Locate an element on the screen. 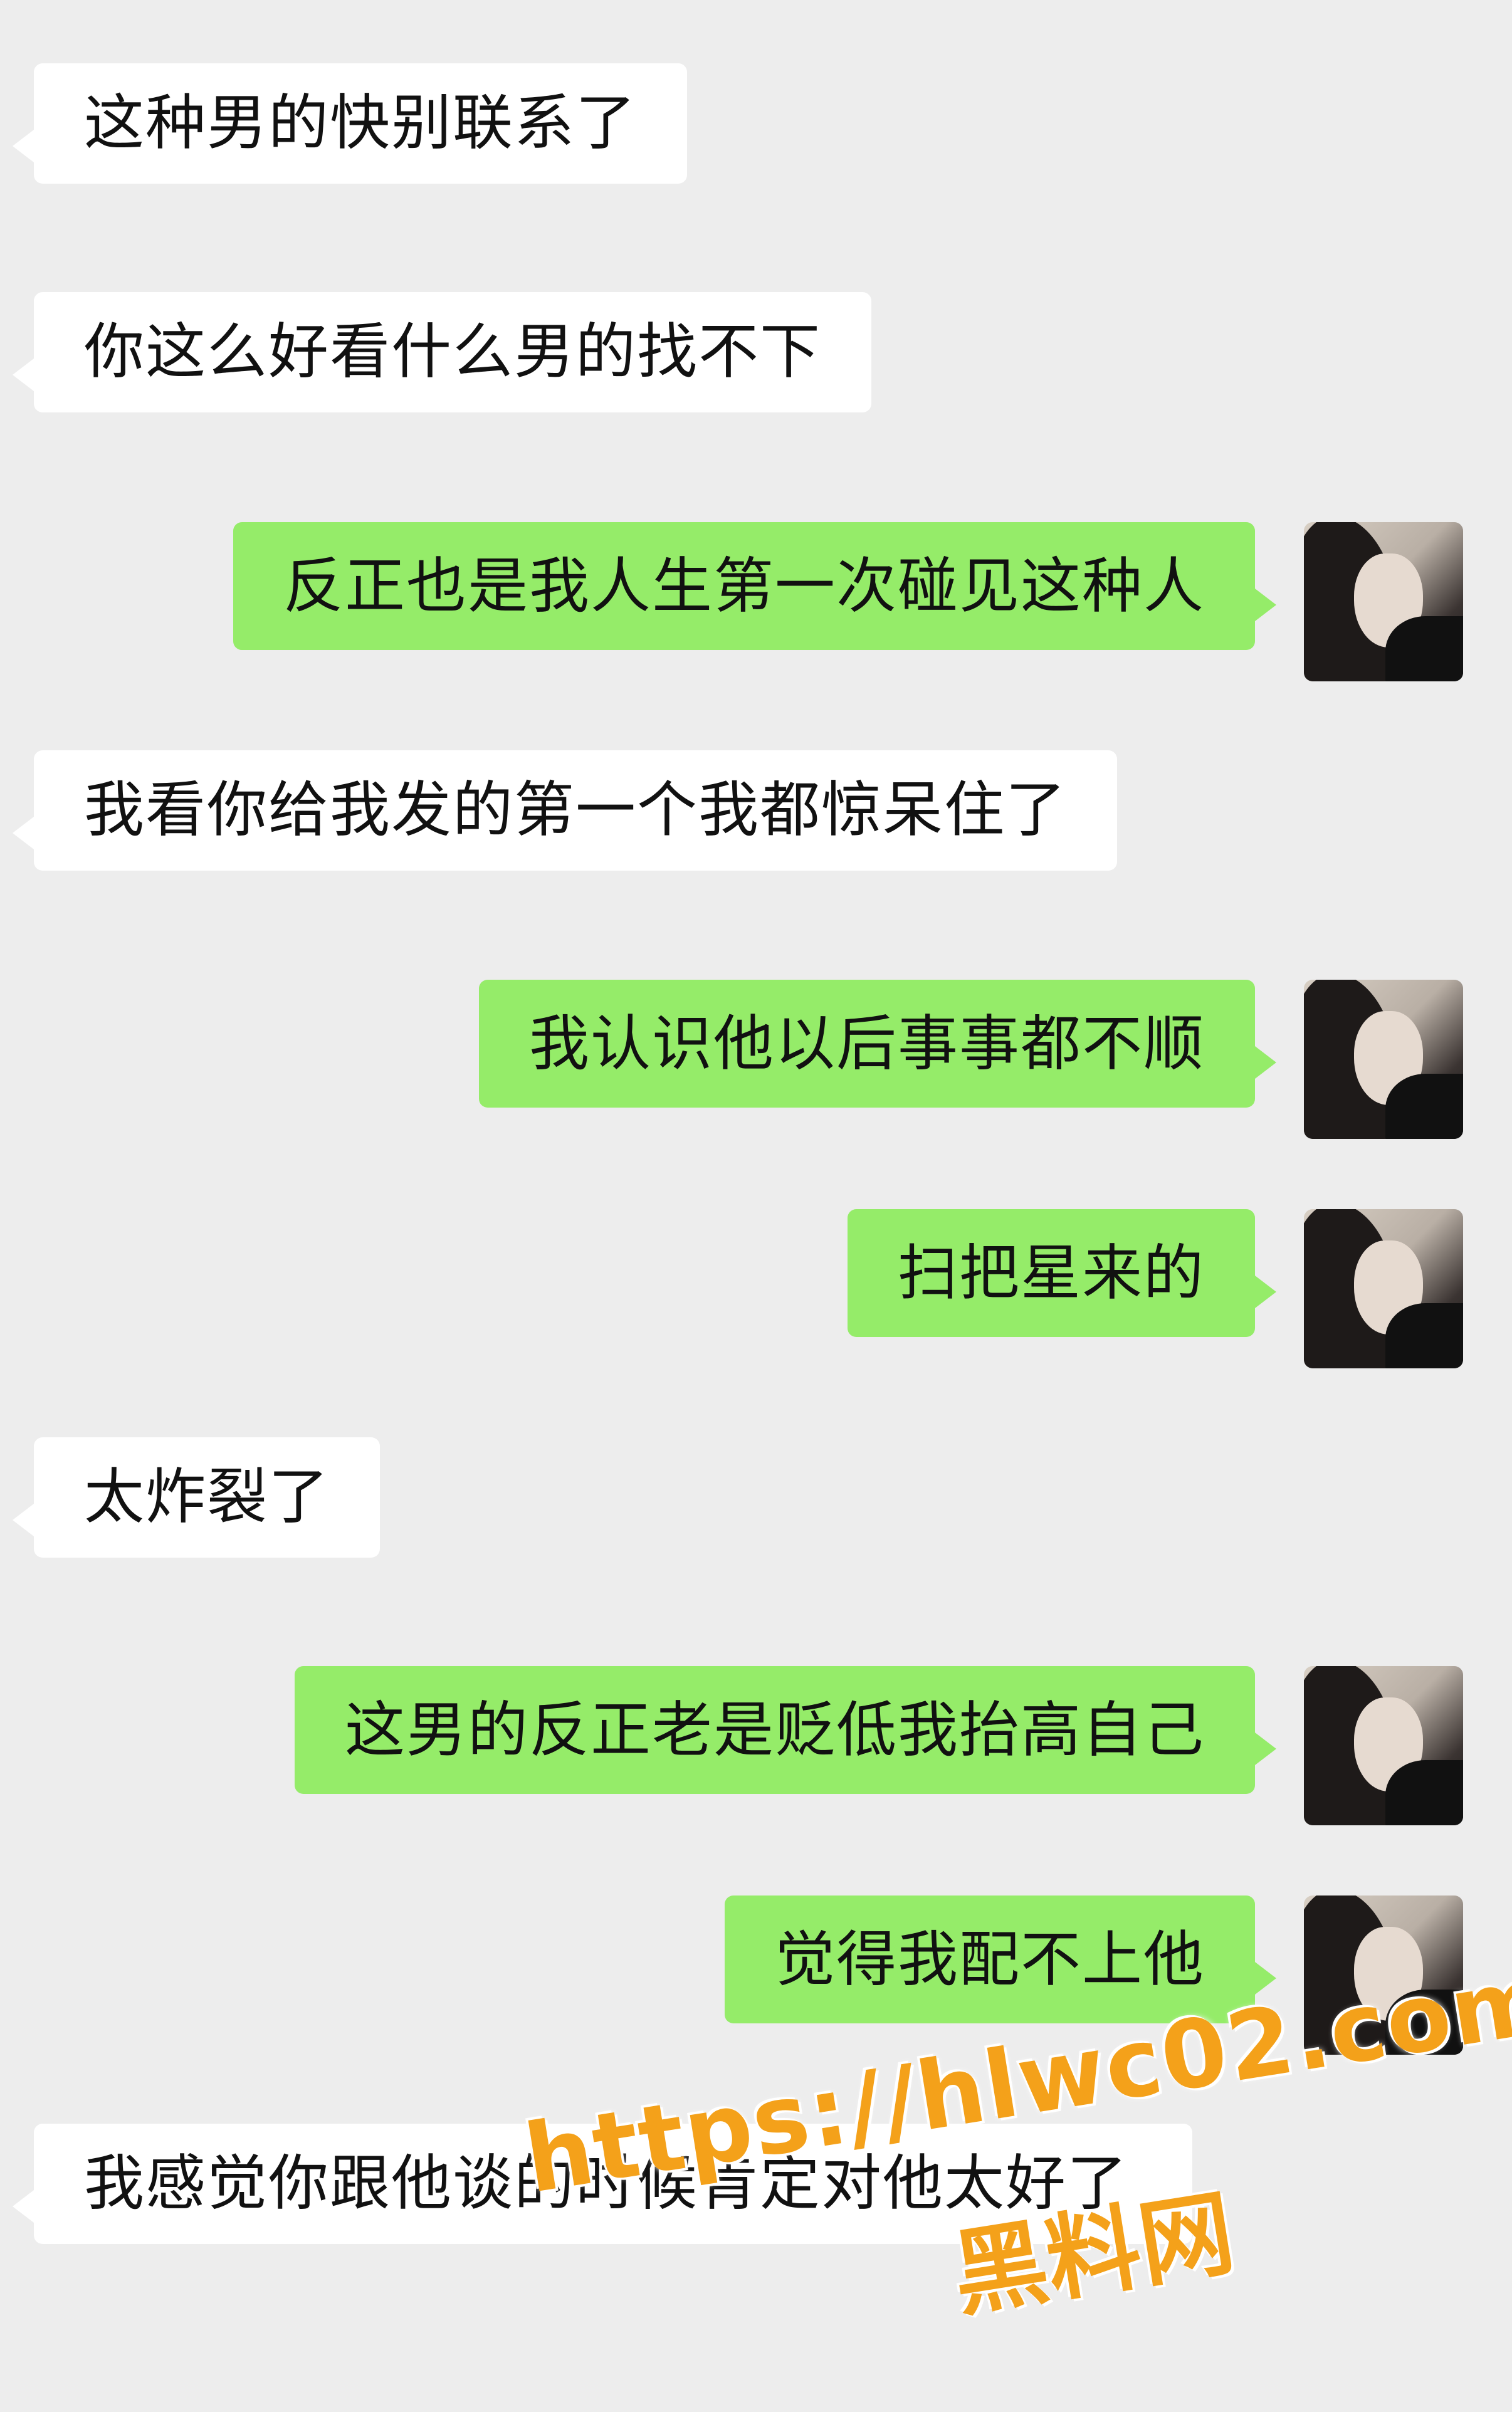 The image size is (1512, 2412). incoming-message-bubble: 我感觉你跟他谈的时候肯定对他太好了 is located at coordinates (602, 2184).